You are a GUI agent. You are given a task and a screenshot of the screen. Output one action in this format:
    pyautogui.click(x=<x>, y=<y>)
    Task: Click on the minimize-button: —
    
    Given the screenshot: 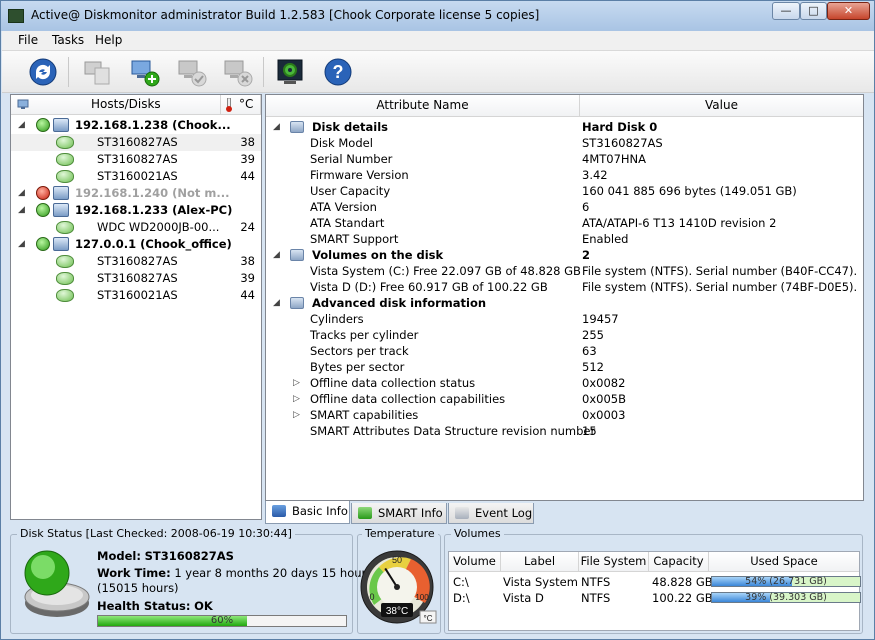 What is the action you would take?
    pyautogui.click(x=786, y=11)
    